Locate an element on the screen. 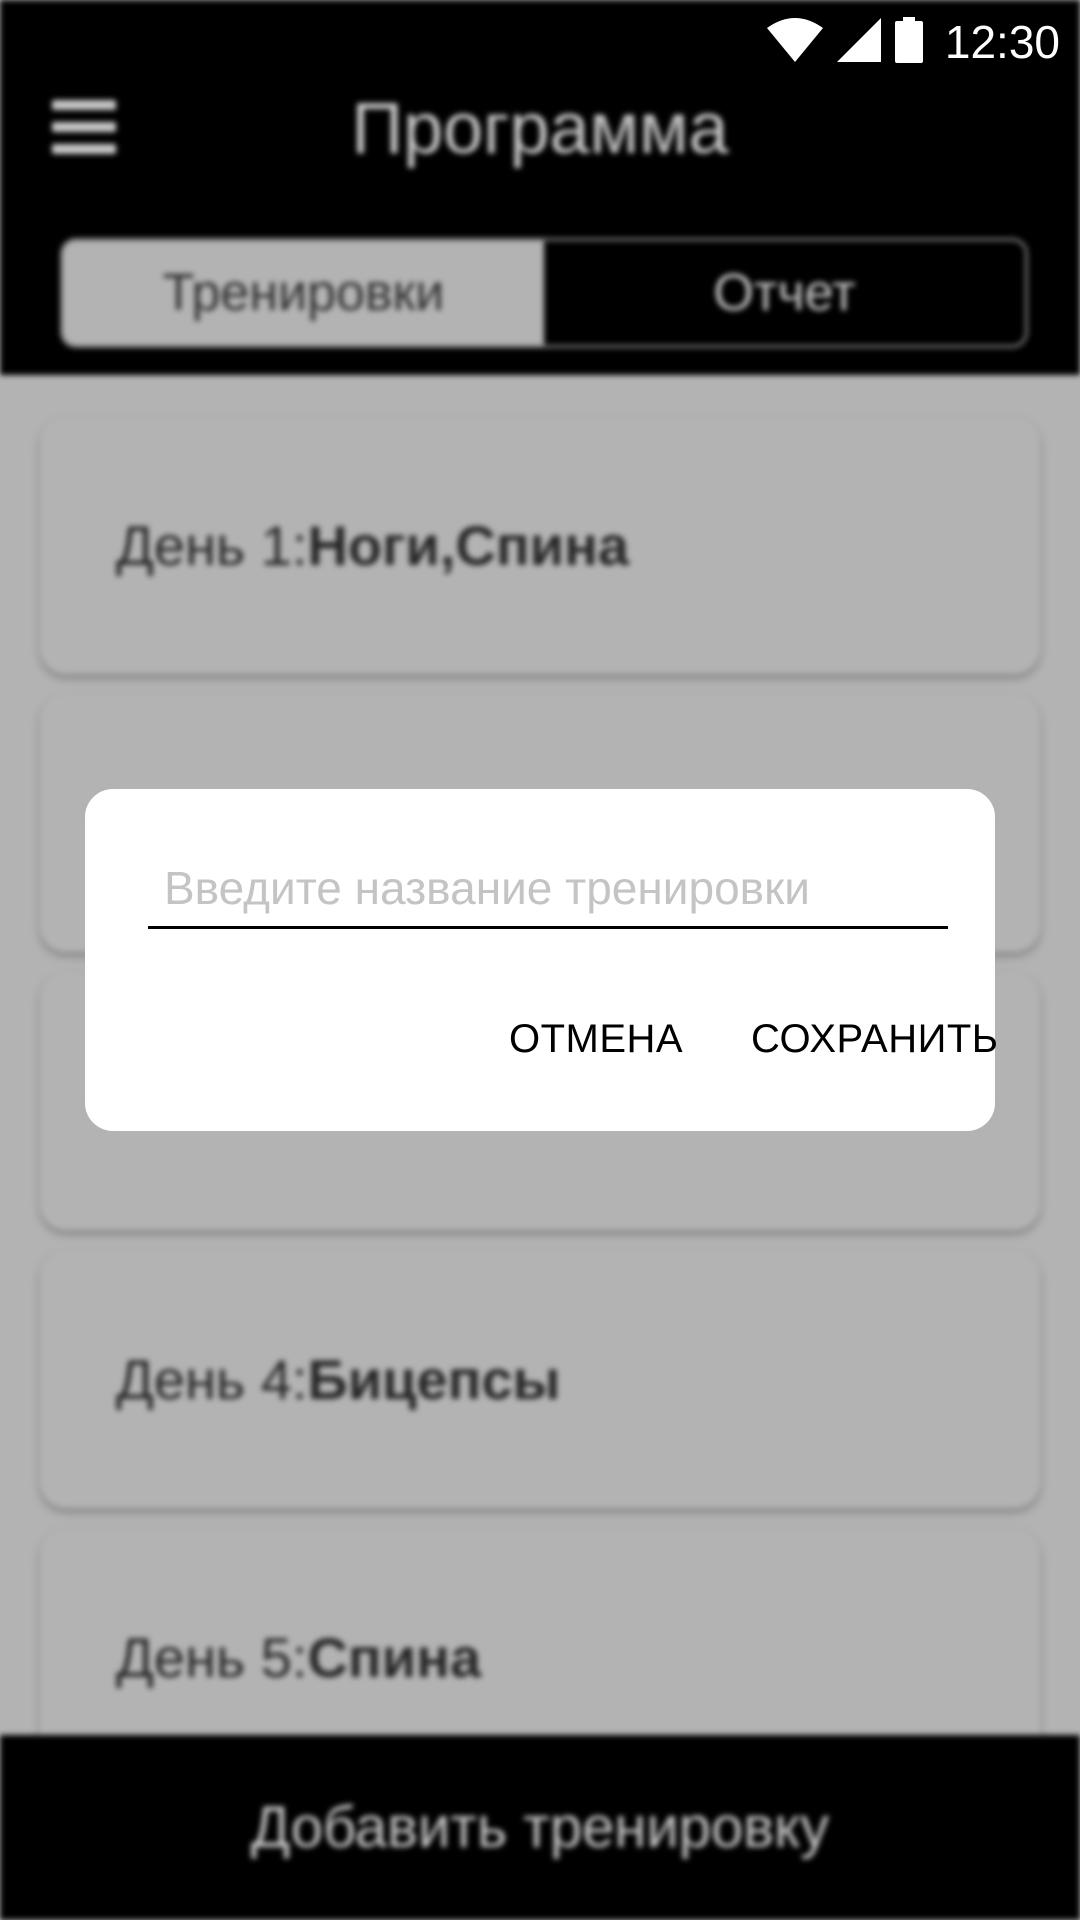 Image resolution: width=1080 pixels, height=1920 pixels. workout-day-label: День 1: is located at coordinates (212, 545).